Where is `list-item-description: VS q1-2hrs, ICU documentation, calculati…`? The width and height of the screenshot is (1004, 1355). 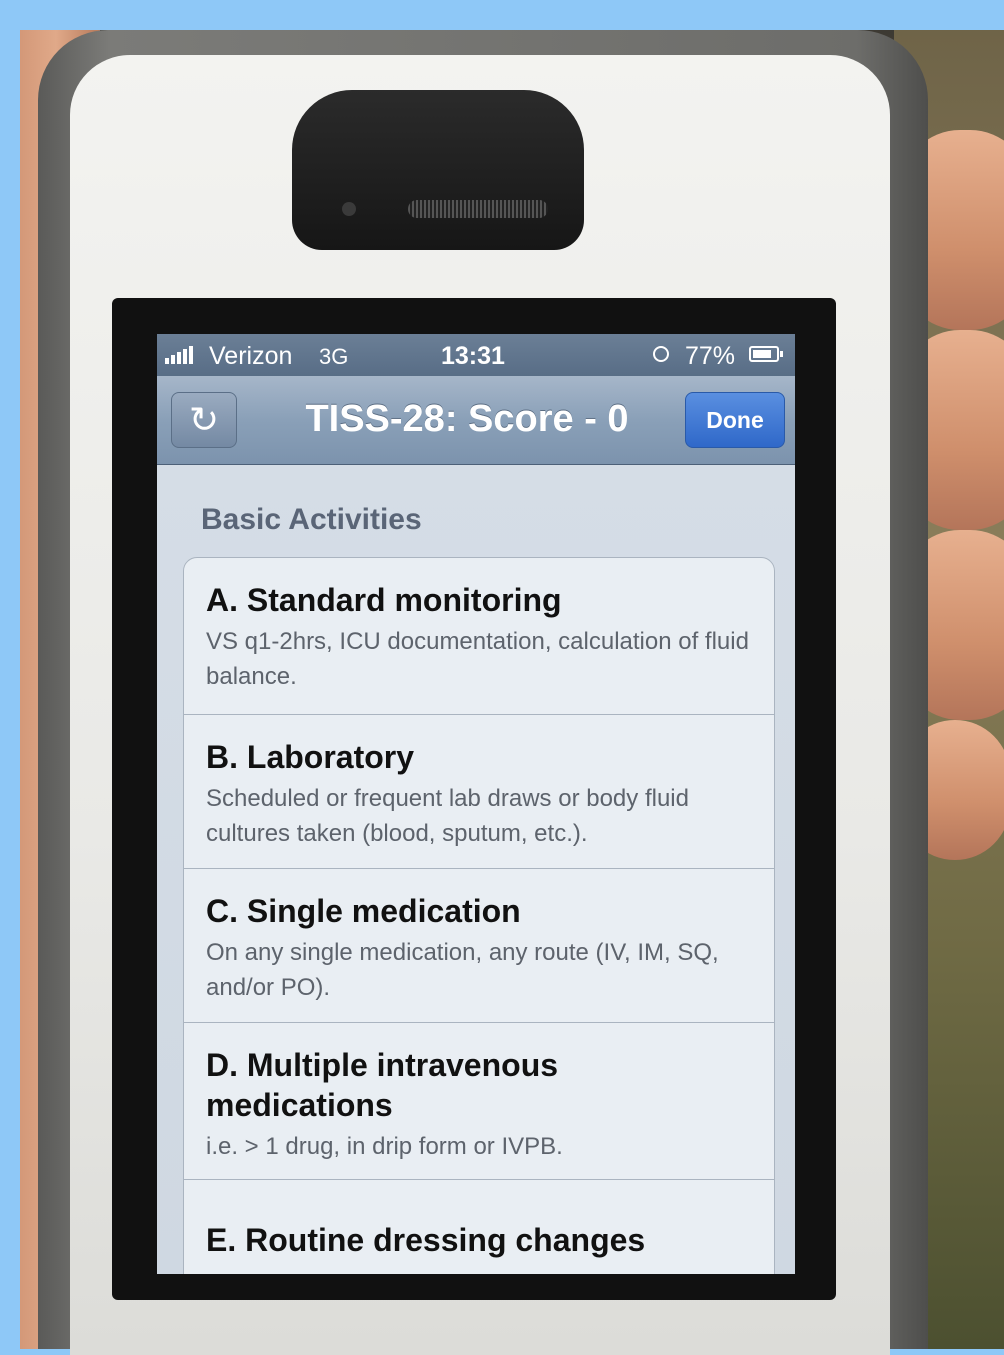
list-item-description: VS q1-2hrs, ICU documentation, calculati… is located at coordinates (477, 659).